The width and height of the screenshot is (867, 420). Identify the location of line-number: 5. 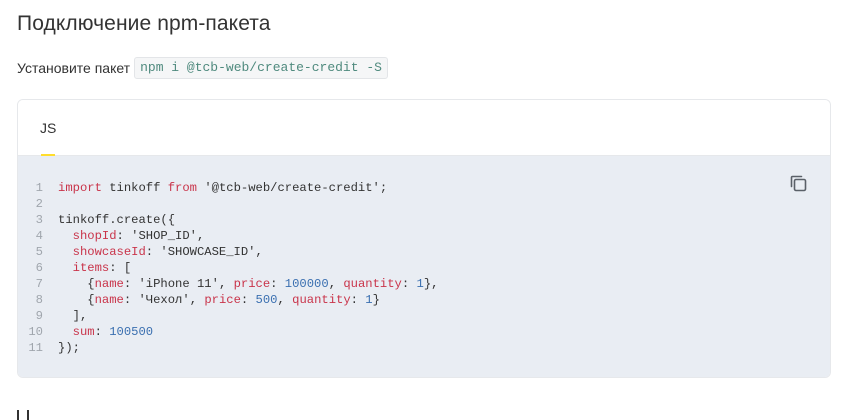
(39, 252).